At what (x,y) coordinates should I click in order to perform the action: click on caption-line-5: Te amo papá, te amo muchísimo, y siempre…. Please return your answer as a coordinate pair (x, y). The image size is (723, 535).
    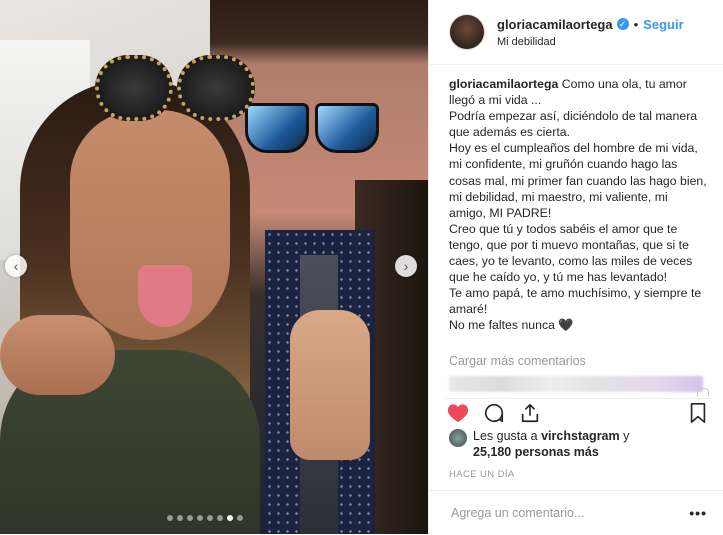
    Looking at the image, I should click on (575, 301).